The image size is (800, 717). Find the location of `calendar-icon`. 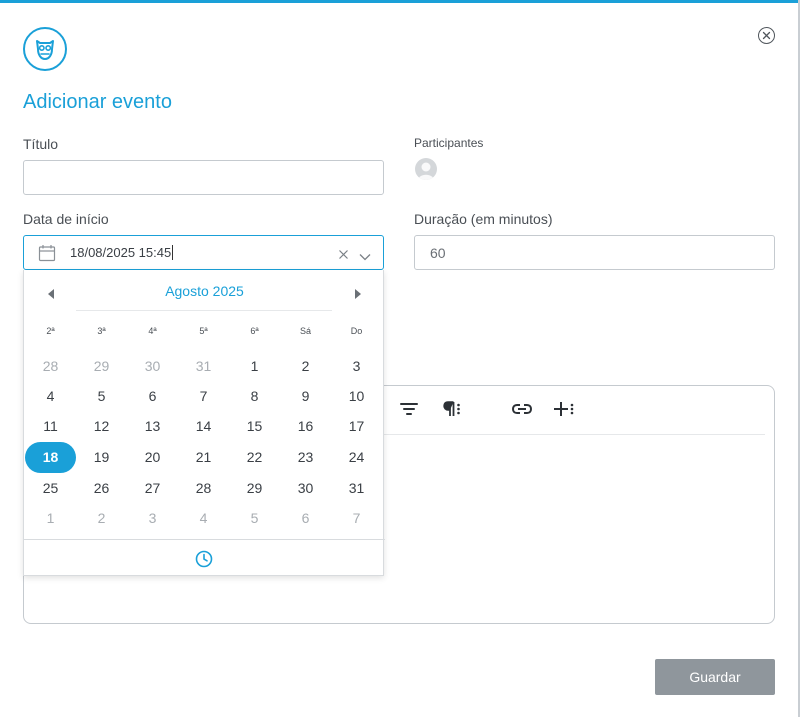

calendar-icon is located at coordinates (47, 255).